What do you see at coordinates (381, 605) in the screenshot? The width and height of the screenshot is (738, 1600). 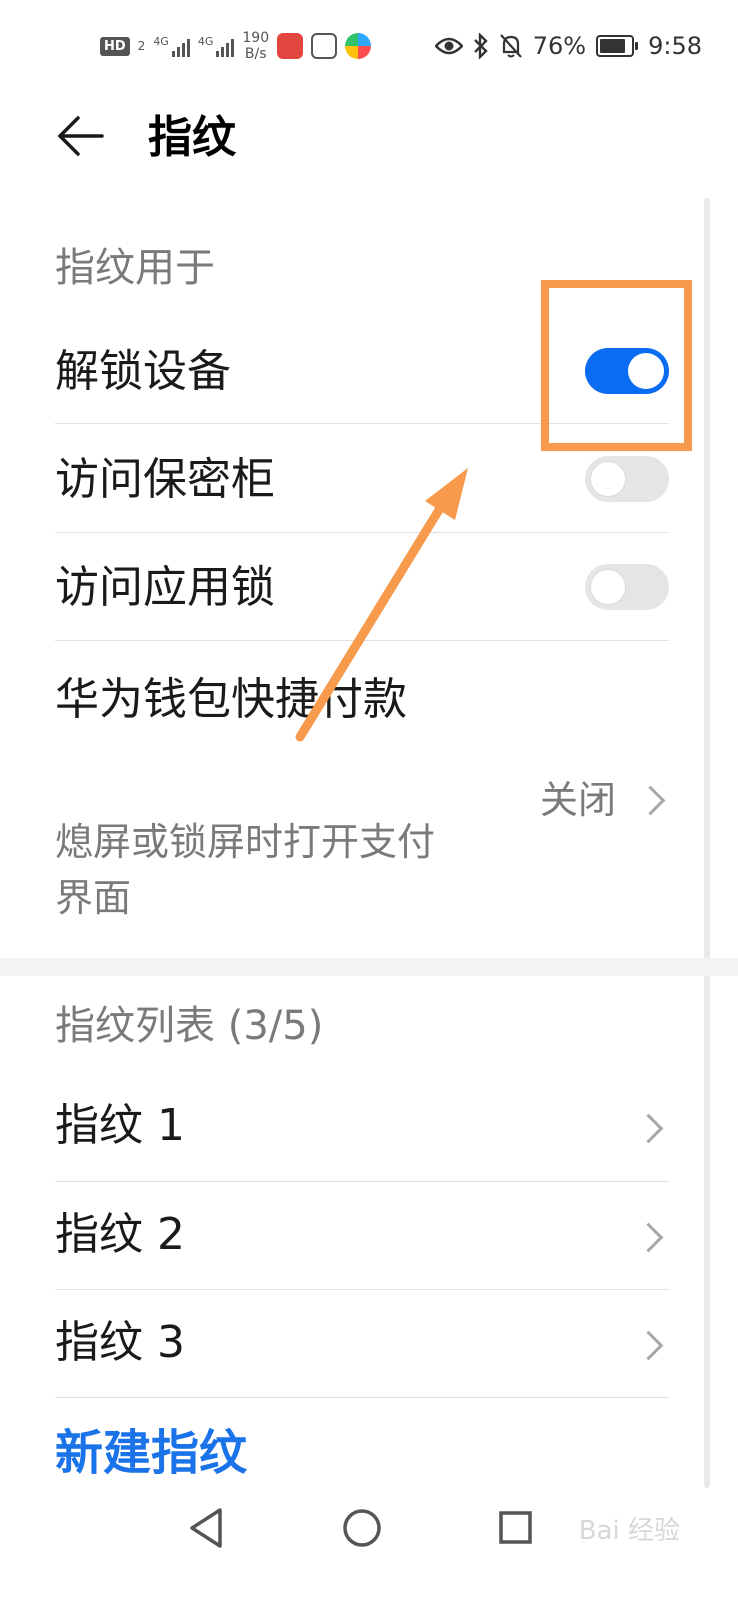 I see `annotation-arrow-icon` at bounding box center [381, 605].